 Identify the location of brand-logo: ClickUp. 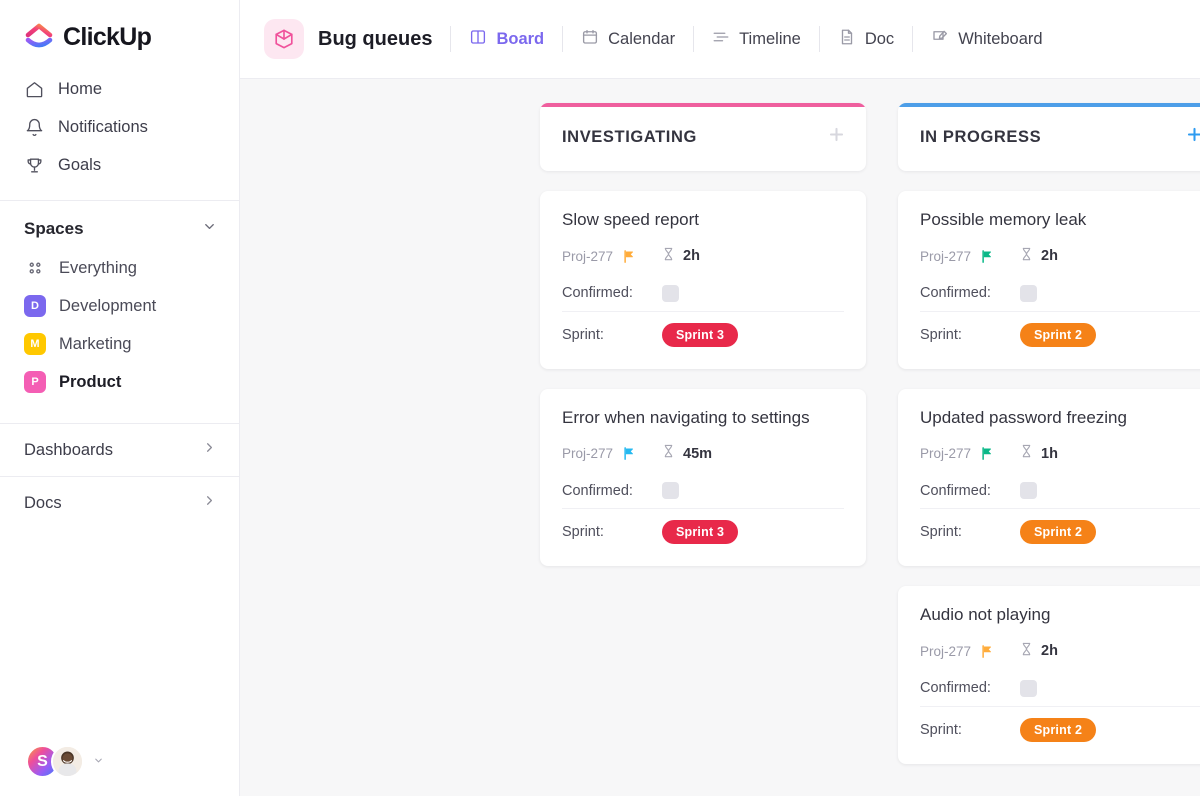
(119, 34).